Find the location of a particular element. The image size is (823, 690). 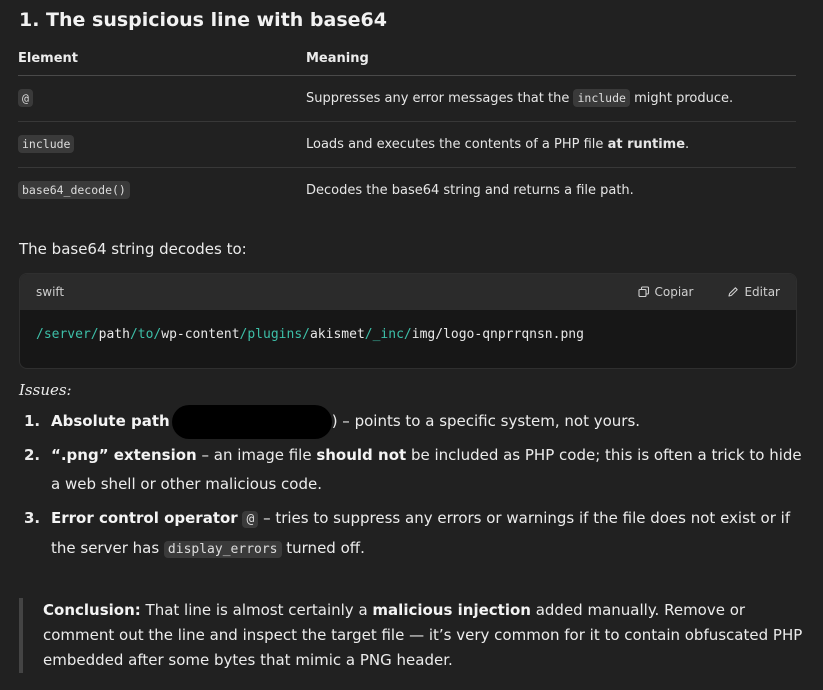

code-segment: /_inc/ is located at coordinates (388, 334).